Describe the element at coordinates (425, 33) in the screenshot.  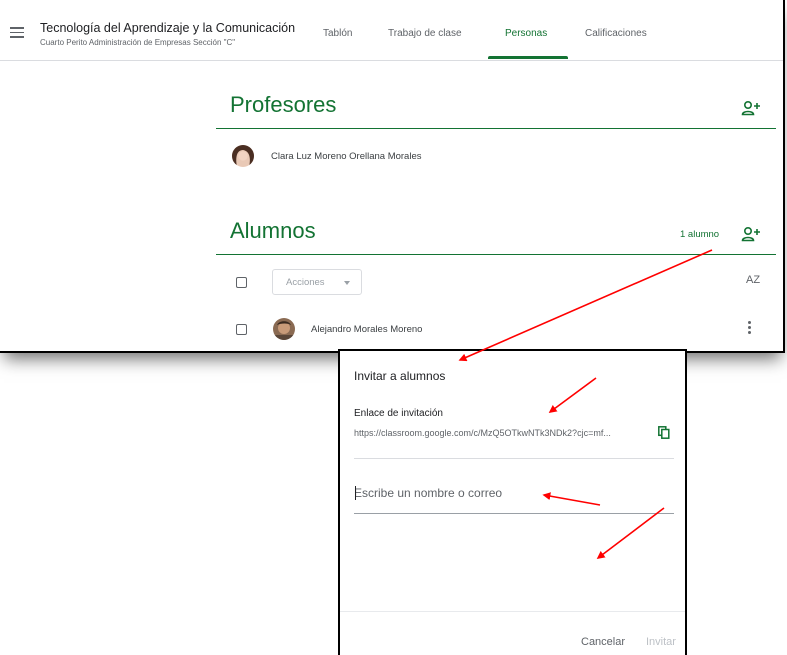
I see `tab-trabajo-de-clase: Trabajo de clase` at that location.